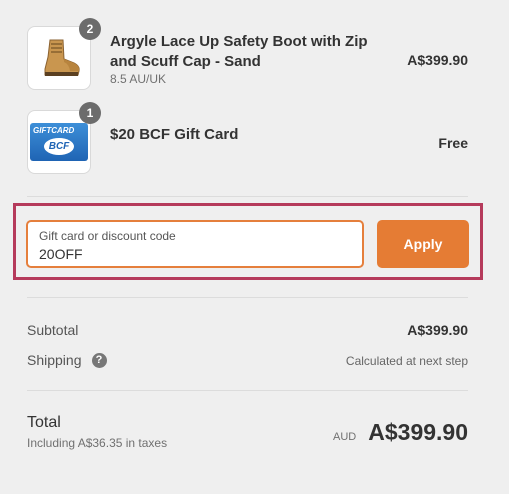  I want to click on product-thumbnail-giftcard: GIFTCARD BCF 1, so click(64, 138).